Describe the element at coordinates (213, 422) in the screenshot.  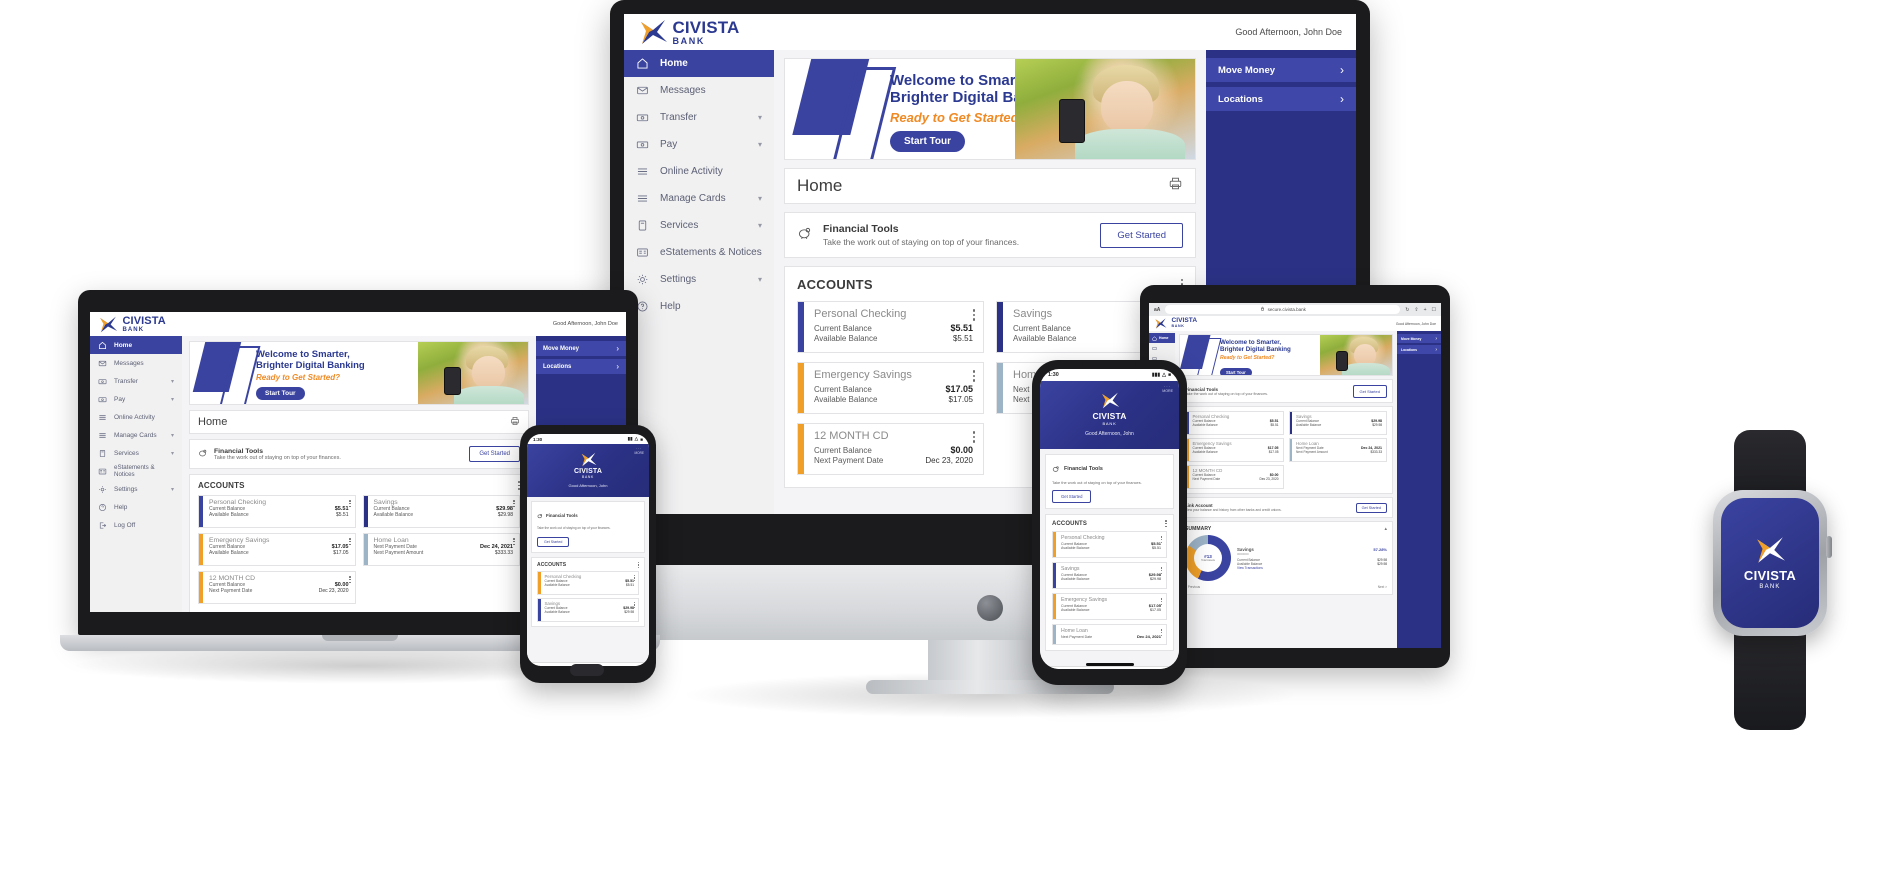
I see `page-title: Home` at that location.